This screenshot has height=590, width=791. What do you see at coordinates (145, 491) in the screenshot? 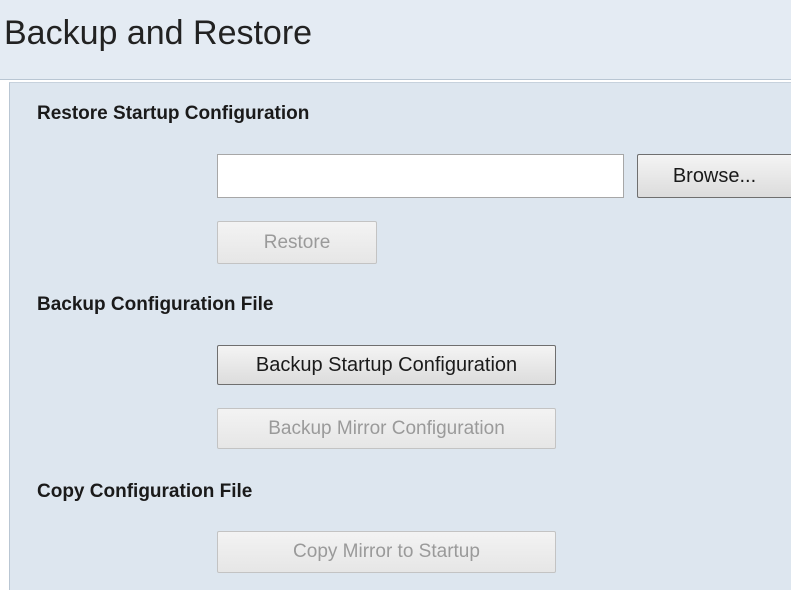
I see `copy-section-title: Copy Configuration File` at bounding box center [145, 491].